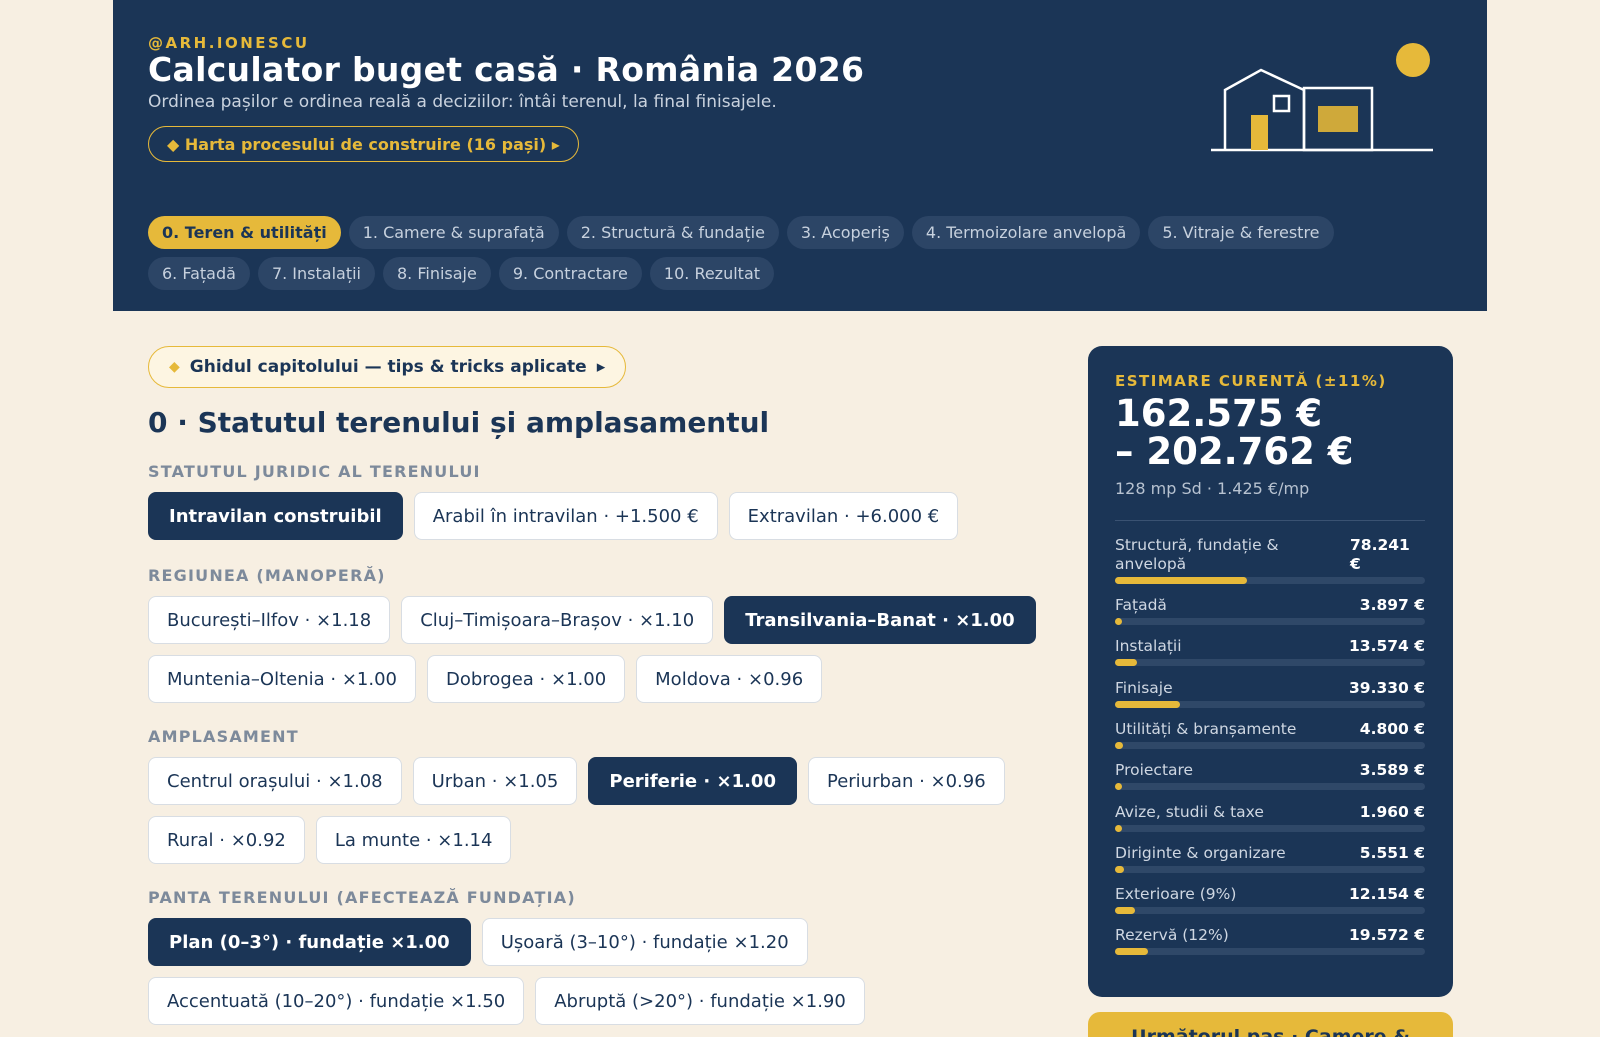  What do you see at coordinates (1392, 770) in the screenshot?
I see `cost-item-value: 3.589 €` at bounding box center [1392, 770].